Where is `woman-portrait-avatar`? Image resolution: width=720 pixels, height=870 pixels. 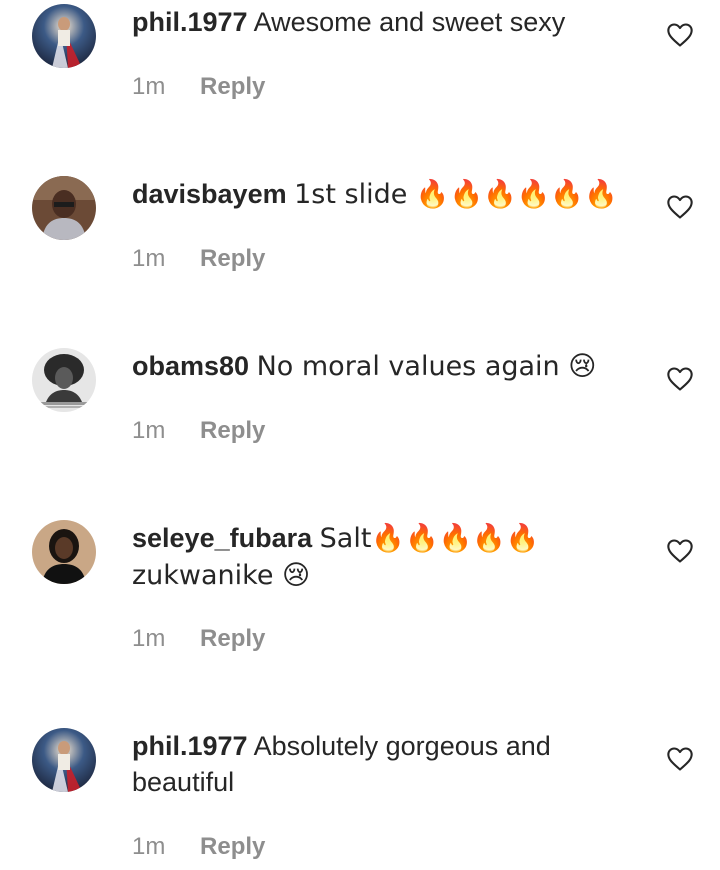 woman-portrait-avatar is located at coordinates (64, 552).